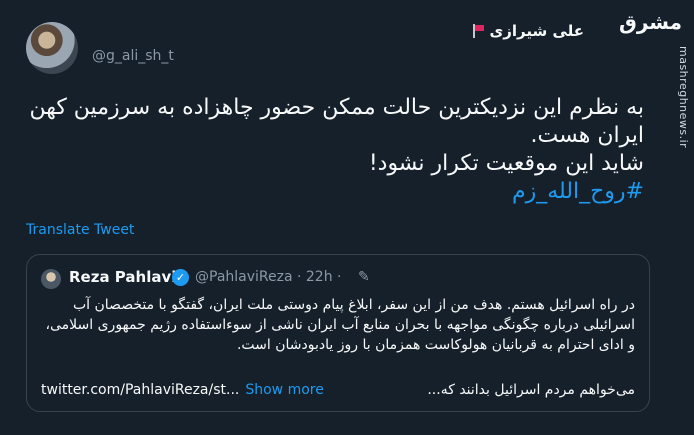 The image size is (694, 435). What do you see at coordinates (284, 390) in the screenshot?
I see `show-more-link: Show more` at bounding box center [284, 390].